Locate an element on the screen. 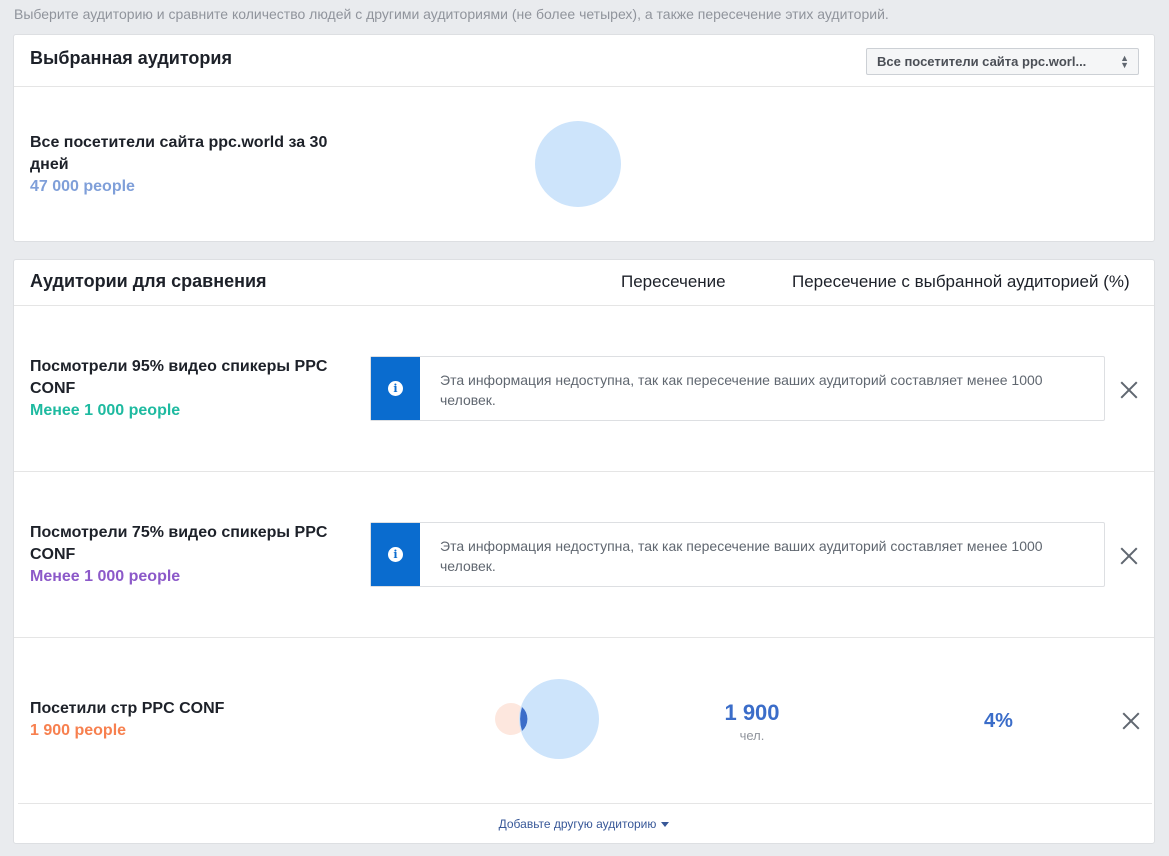 This screenshot has width=1169, height=856. overlap-venn-diagram is located at coordinates (547, 719).